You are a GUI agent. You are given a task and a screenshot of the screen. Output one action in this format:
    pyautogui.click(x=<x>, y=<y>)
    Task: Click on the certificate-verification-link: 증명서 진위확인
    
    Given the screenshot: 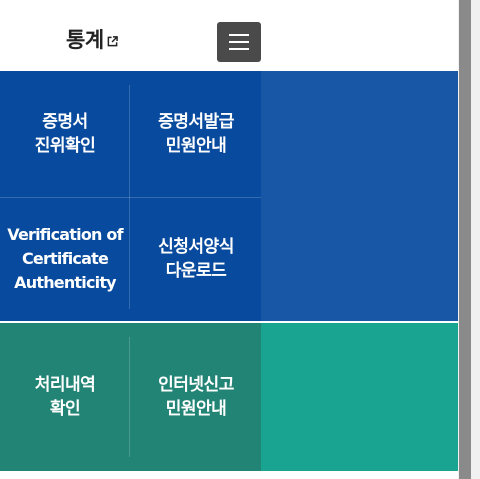 What is the action you would take?
    pyautogui.click(x=65, y=134)
    